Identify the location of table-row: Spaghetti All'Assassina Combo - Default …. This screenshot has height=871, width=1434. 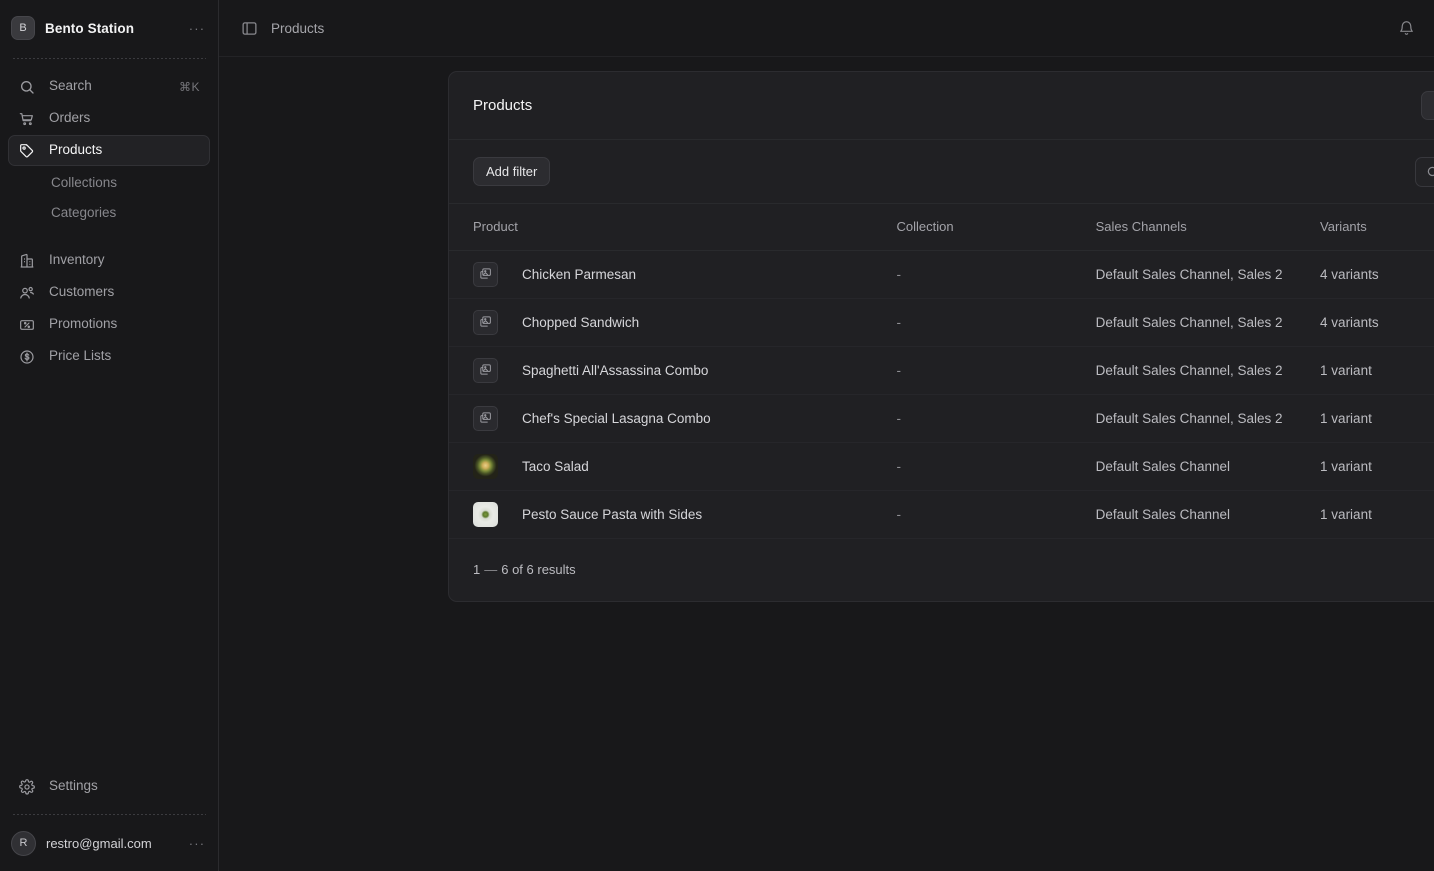
(941, 370).